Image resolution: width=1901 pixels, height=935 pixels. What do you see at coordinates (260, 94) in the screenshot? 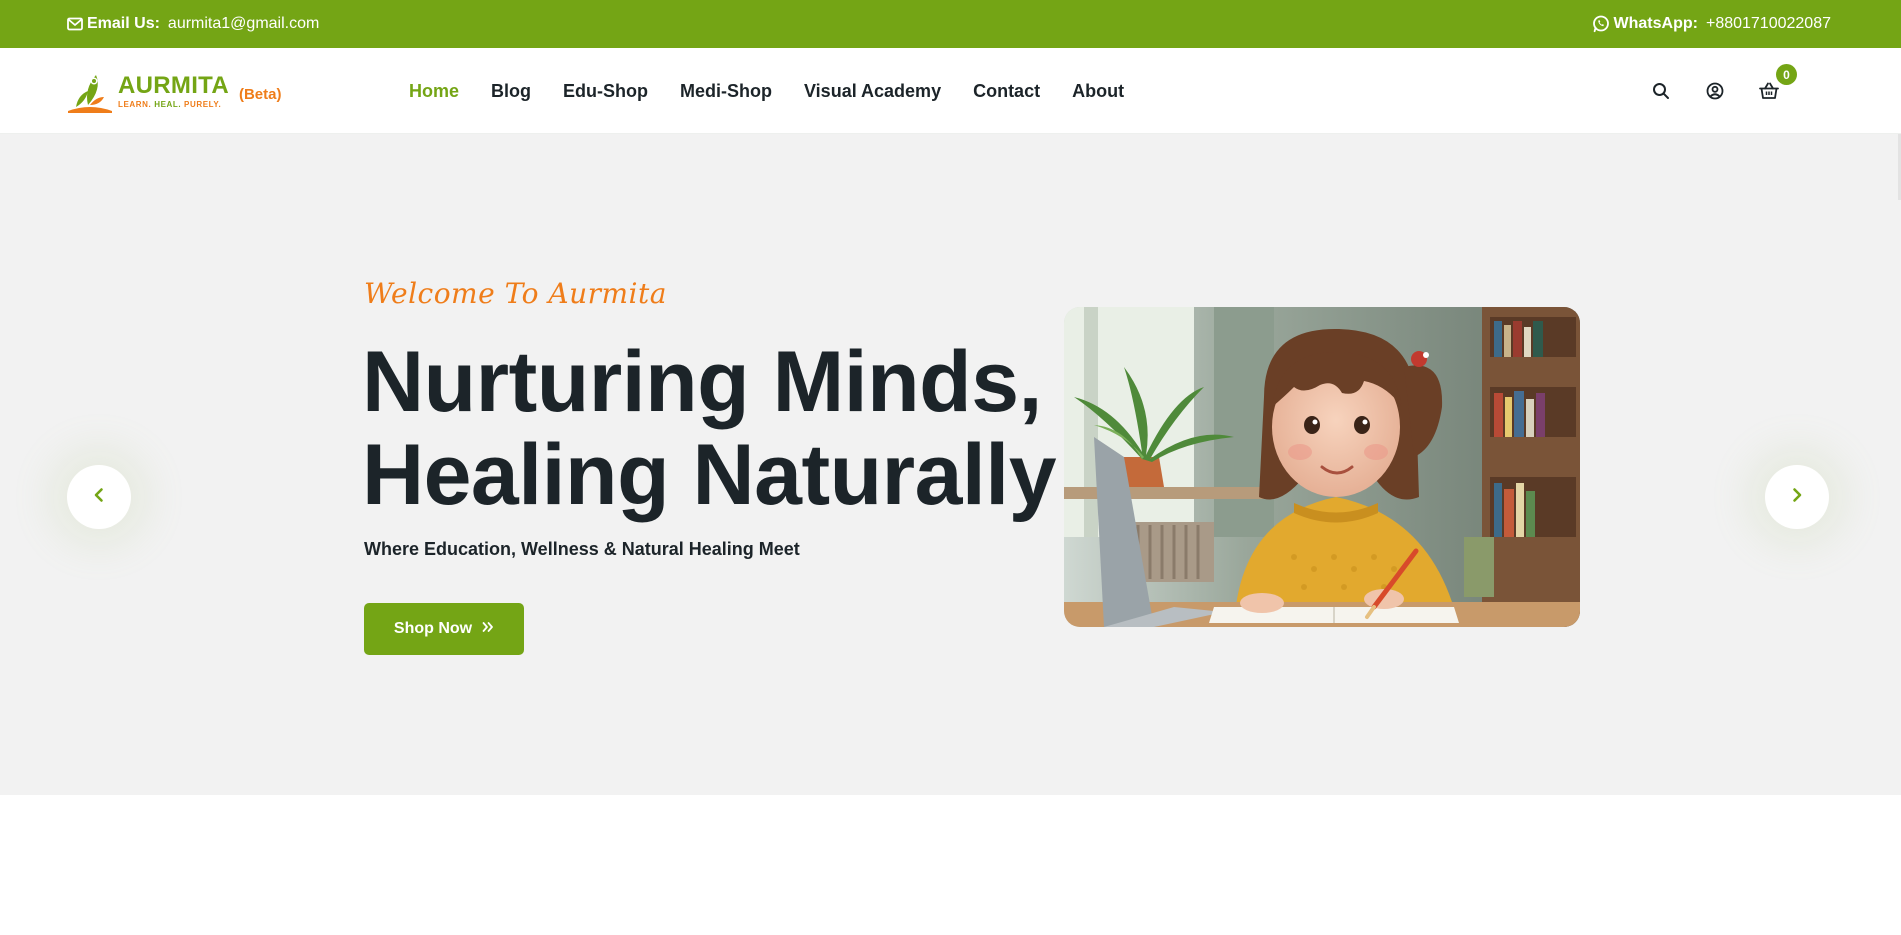
I see `beta-badge: (Beta)` at bounding box center [260, 94].